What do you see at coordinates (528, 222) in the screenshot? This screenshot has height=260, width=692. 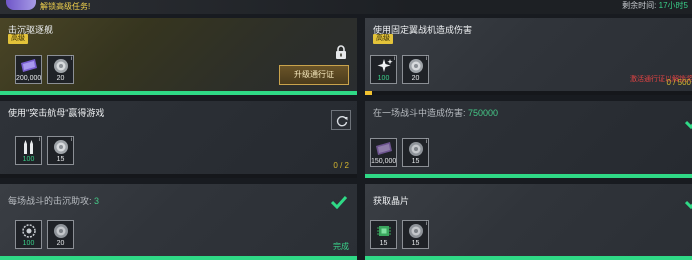 I see `task-card-get-chips: 获取晶片 15 i 15` at bounding box center [528, 222].